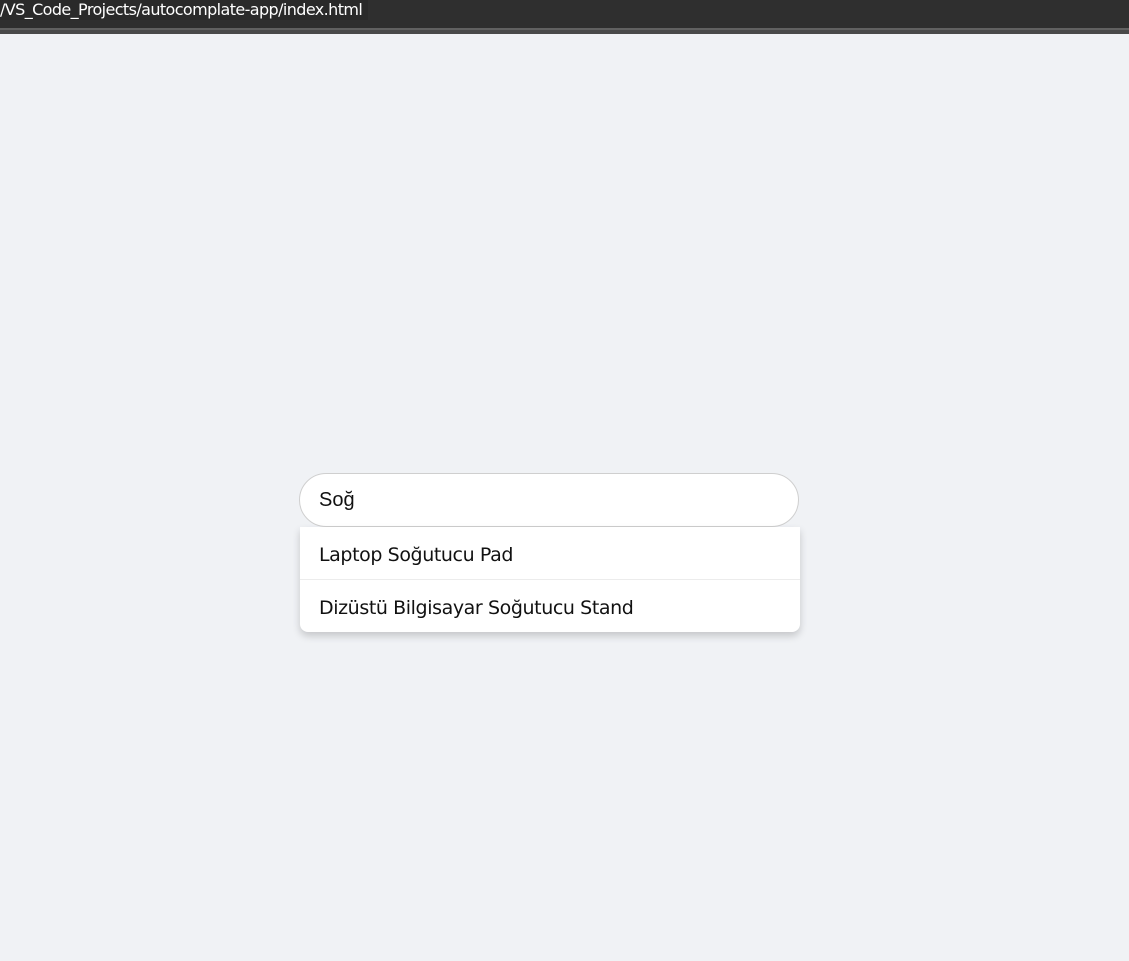  I want to click on suggestion-item: Laptop Soğutucu Pad, so click(550, 553).